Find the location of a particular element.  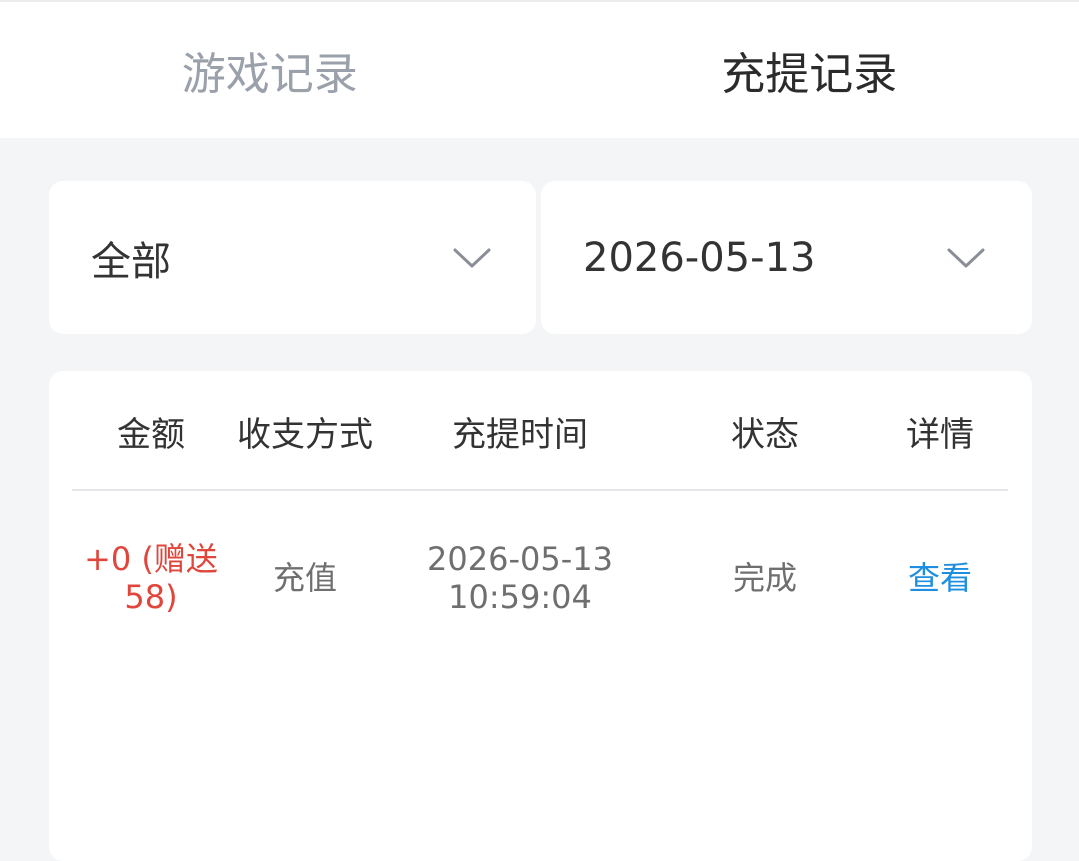

table-row: +0 (赠送 58) 充值 2026-05-13 10:59:04 完成 查看 is located at coordinates (540, 578).